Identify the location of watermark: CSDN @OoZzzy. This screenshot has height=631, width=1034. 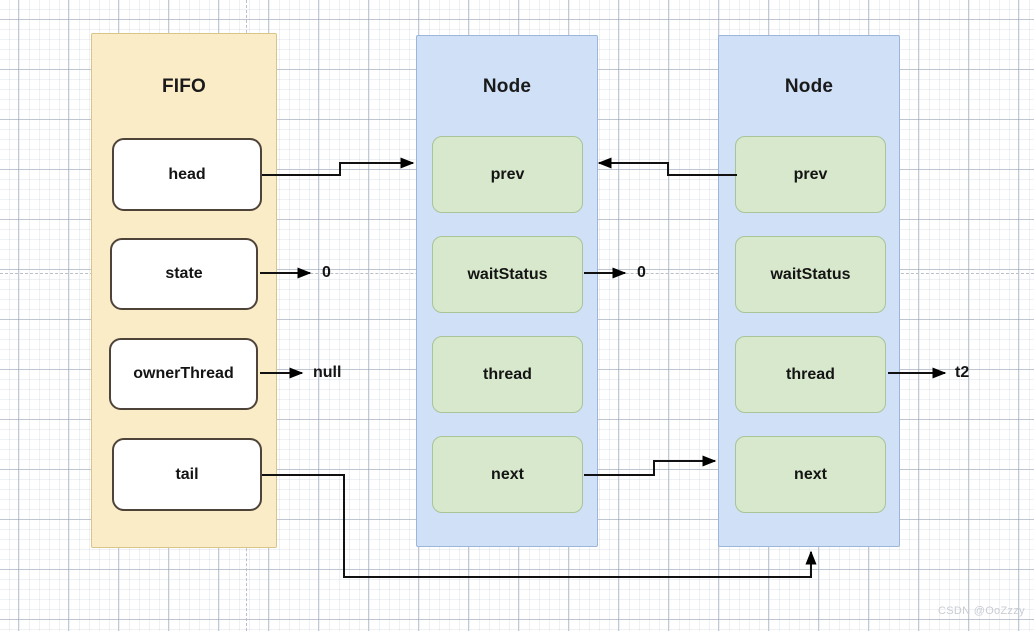
(981, 611).